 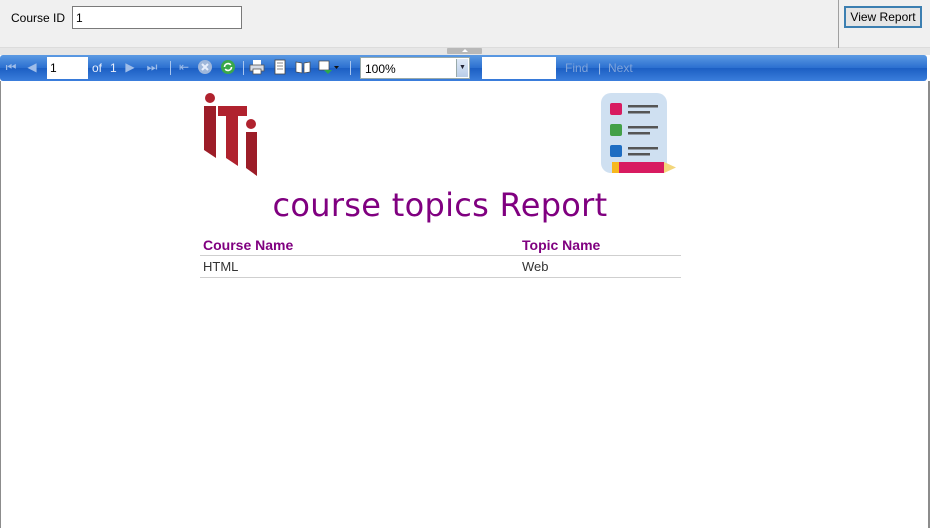 I want to click on view-report-button: View Report, so click(x=883, y=17).